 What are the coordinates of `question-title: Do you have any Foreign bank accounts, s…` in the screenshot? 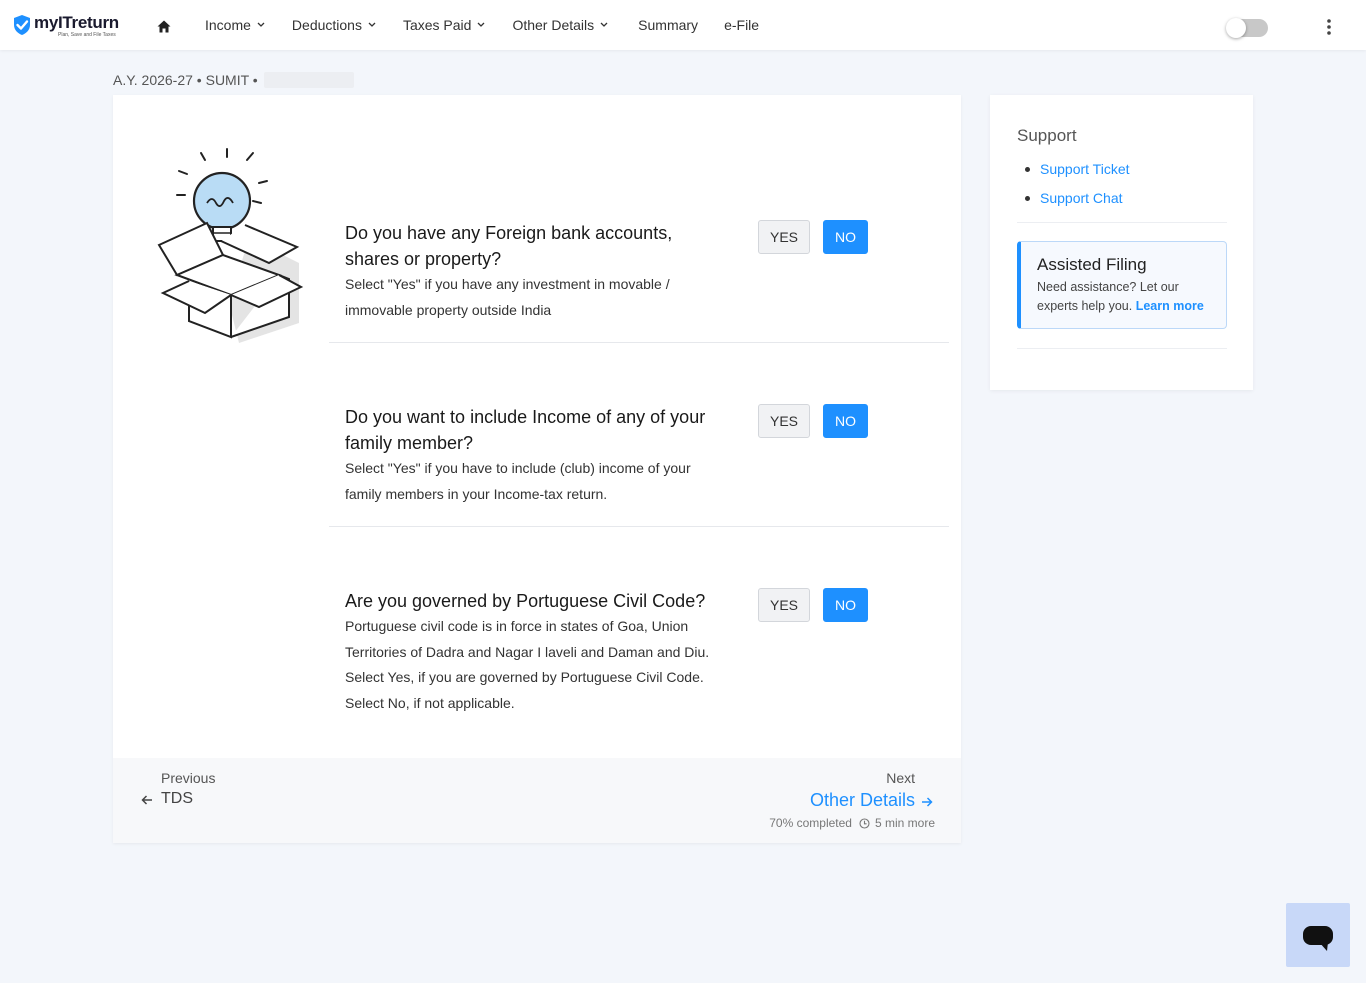 It's located at (509, 246).